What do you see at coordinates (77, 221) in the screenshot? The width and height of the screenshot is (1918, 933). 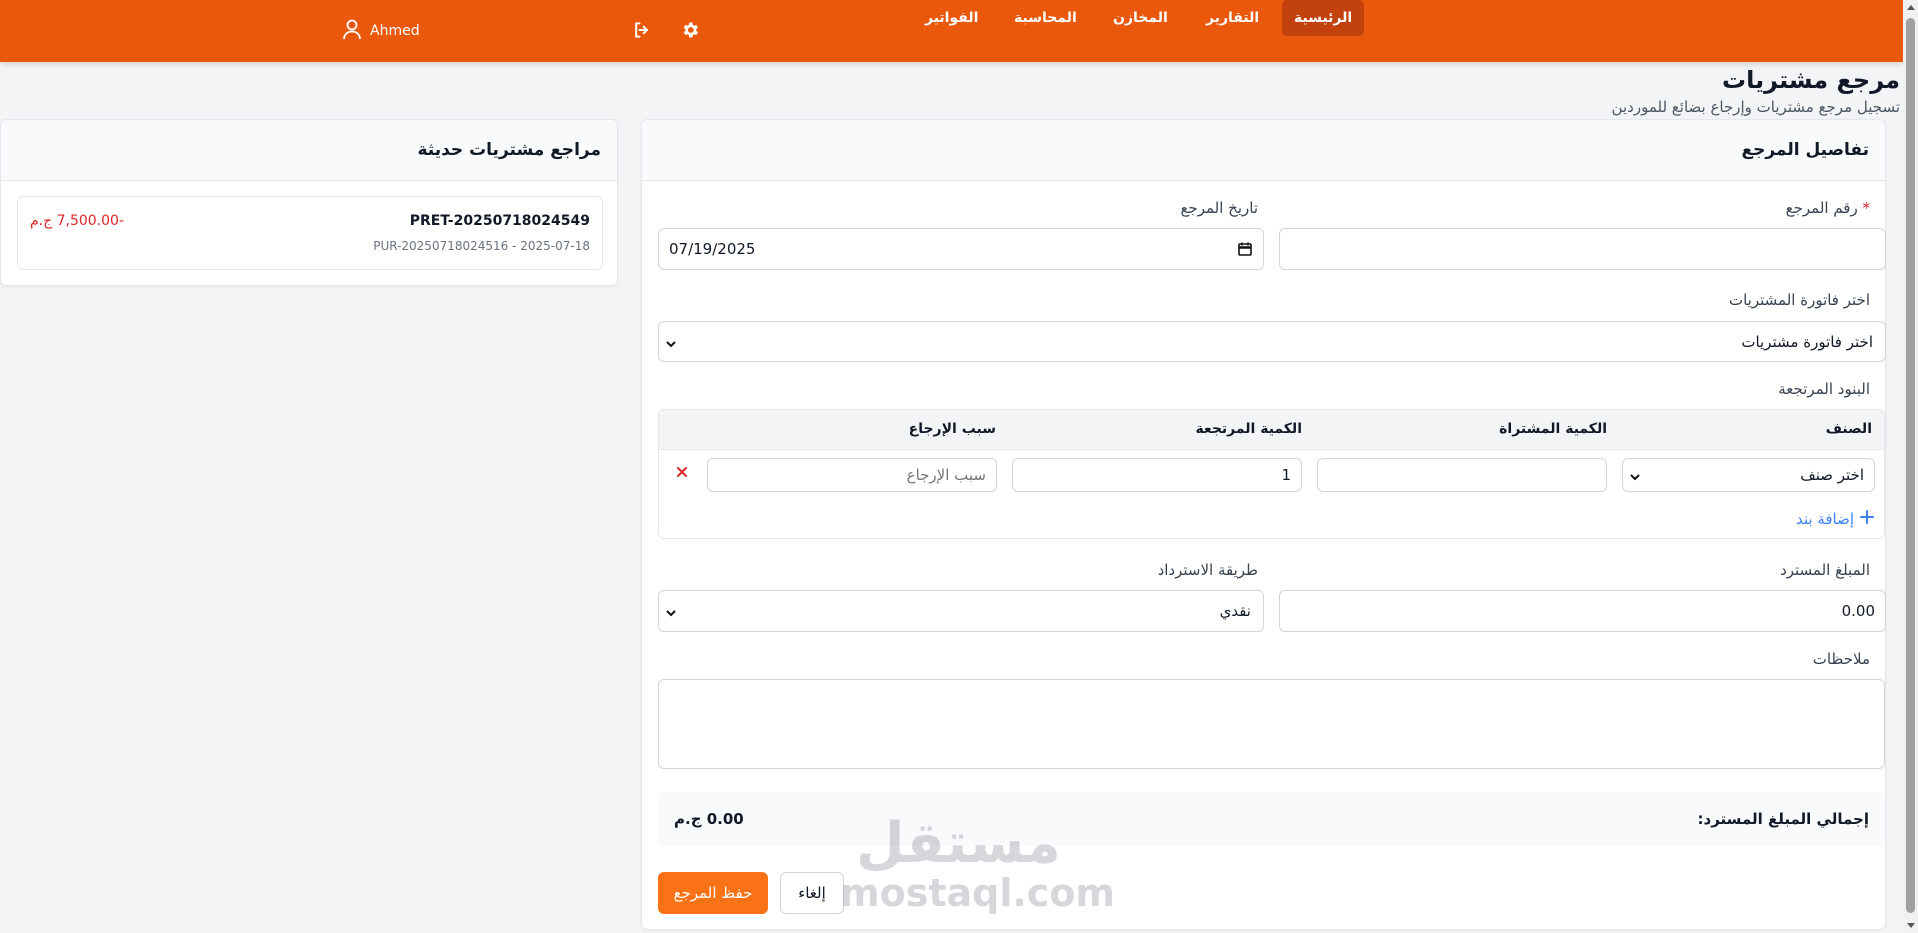 I see `recent-return-amount: -7,500.00 ج.م` at bounding box center [77, 221].